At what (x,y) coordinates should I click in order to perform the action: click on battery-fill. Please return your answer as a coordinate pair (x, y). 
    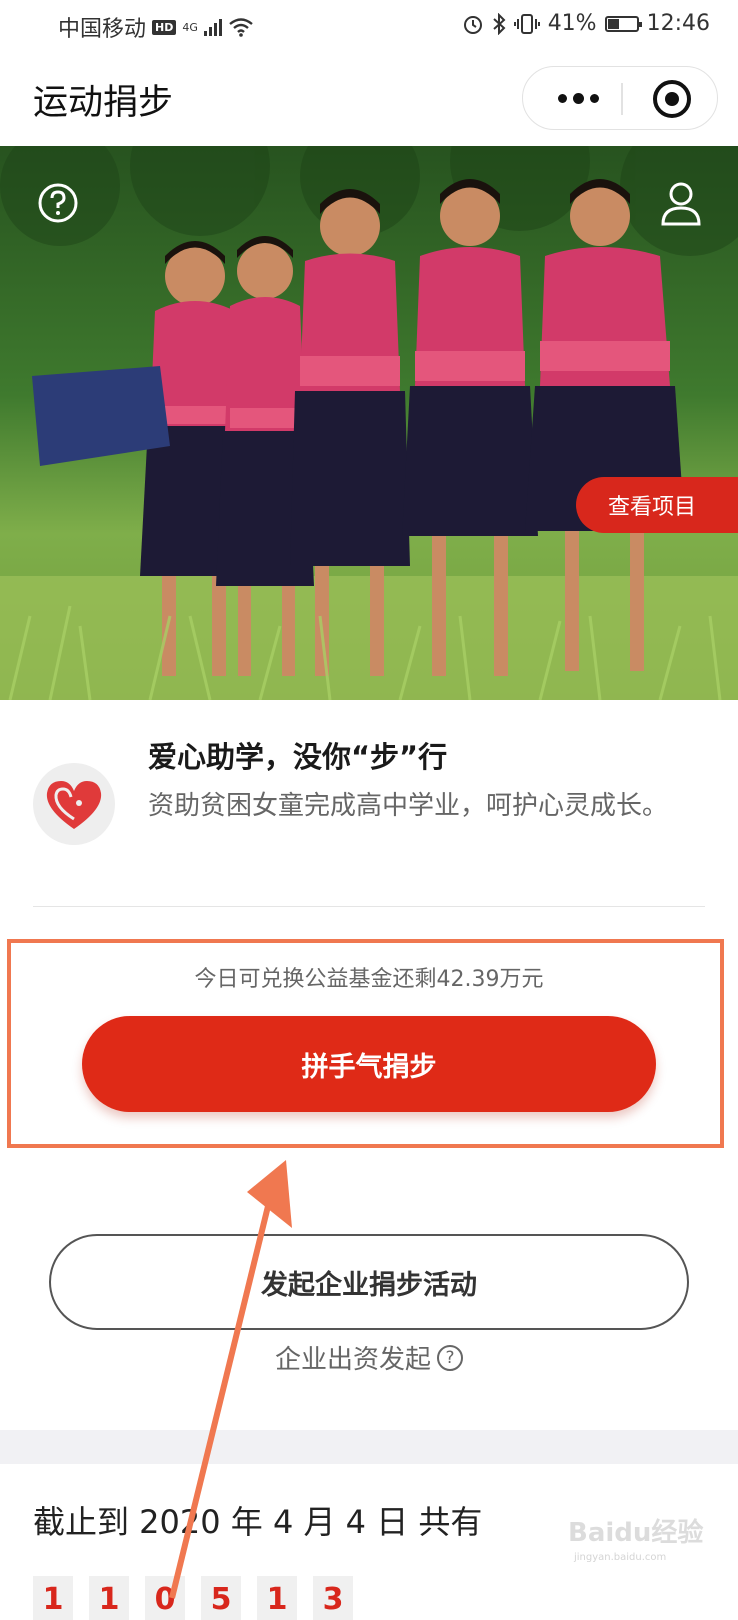
    Looking at the image, I should click on (613, 23).